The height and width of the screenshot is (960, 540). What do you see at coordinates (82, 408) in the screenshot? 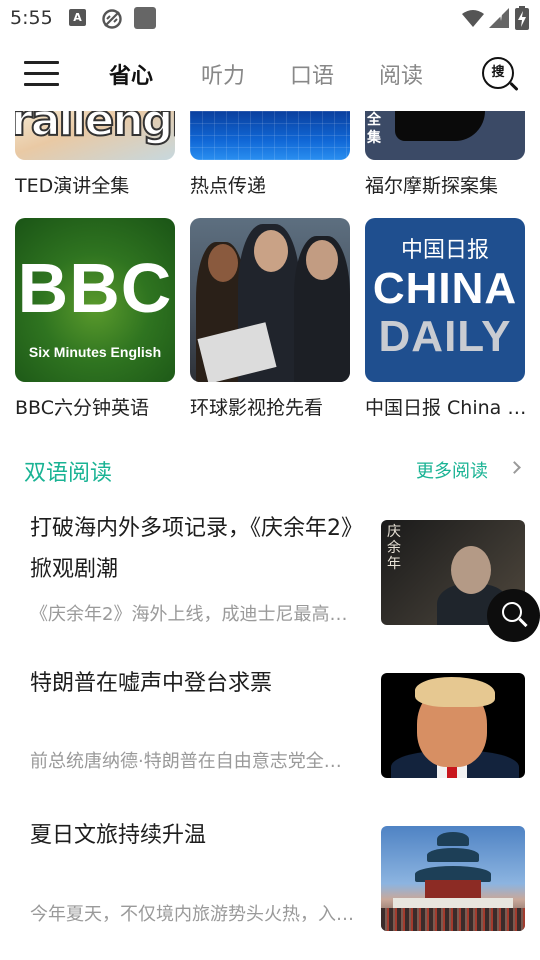
I see `course-title: BBC六分钟英语` at bounding box center [82, 408].